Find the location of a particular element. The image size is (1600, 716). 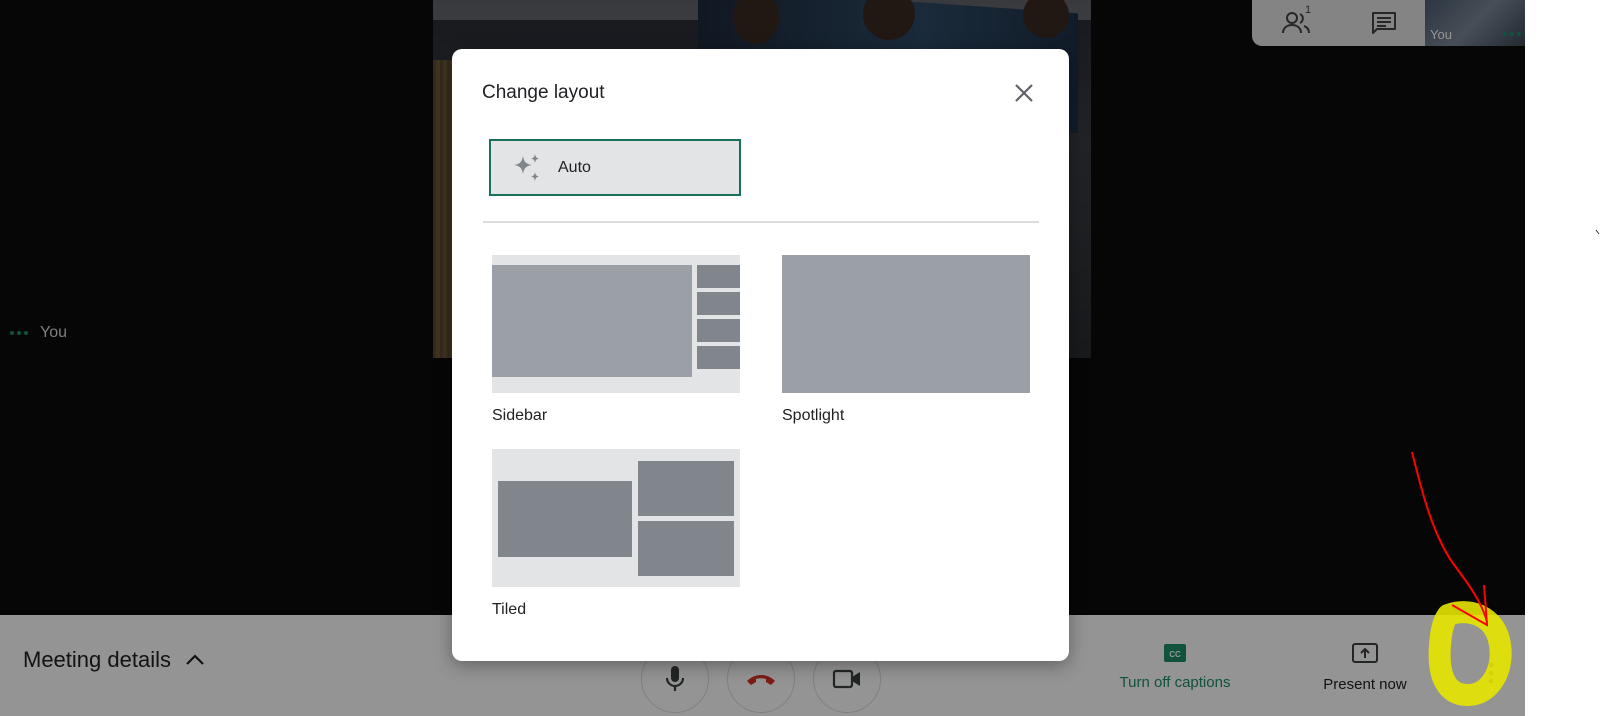

sparkle-icon is located at coordinates (526, 167).